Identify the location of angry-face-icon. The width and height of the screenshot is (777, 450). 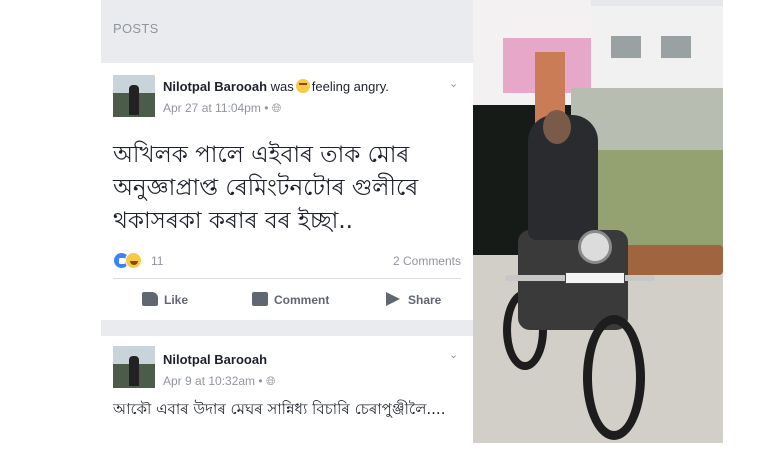
(302, 86).